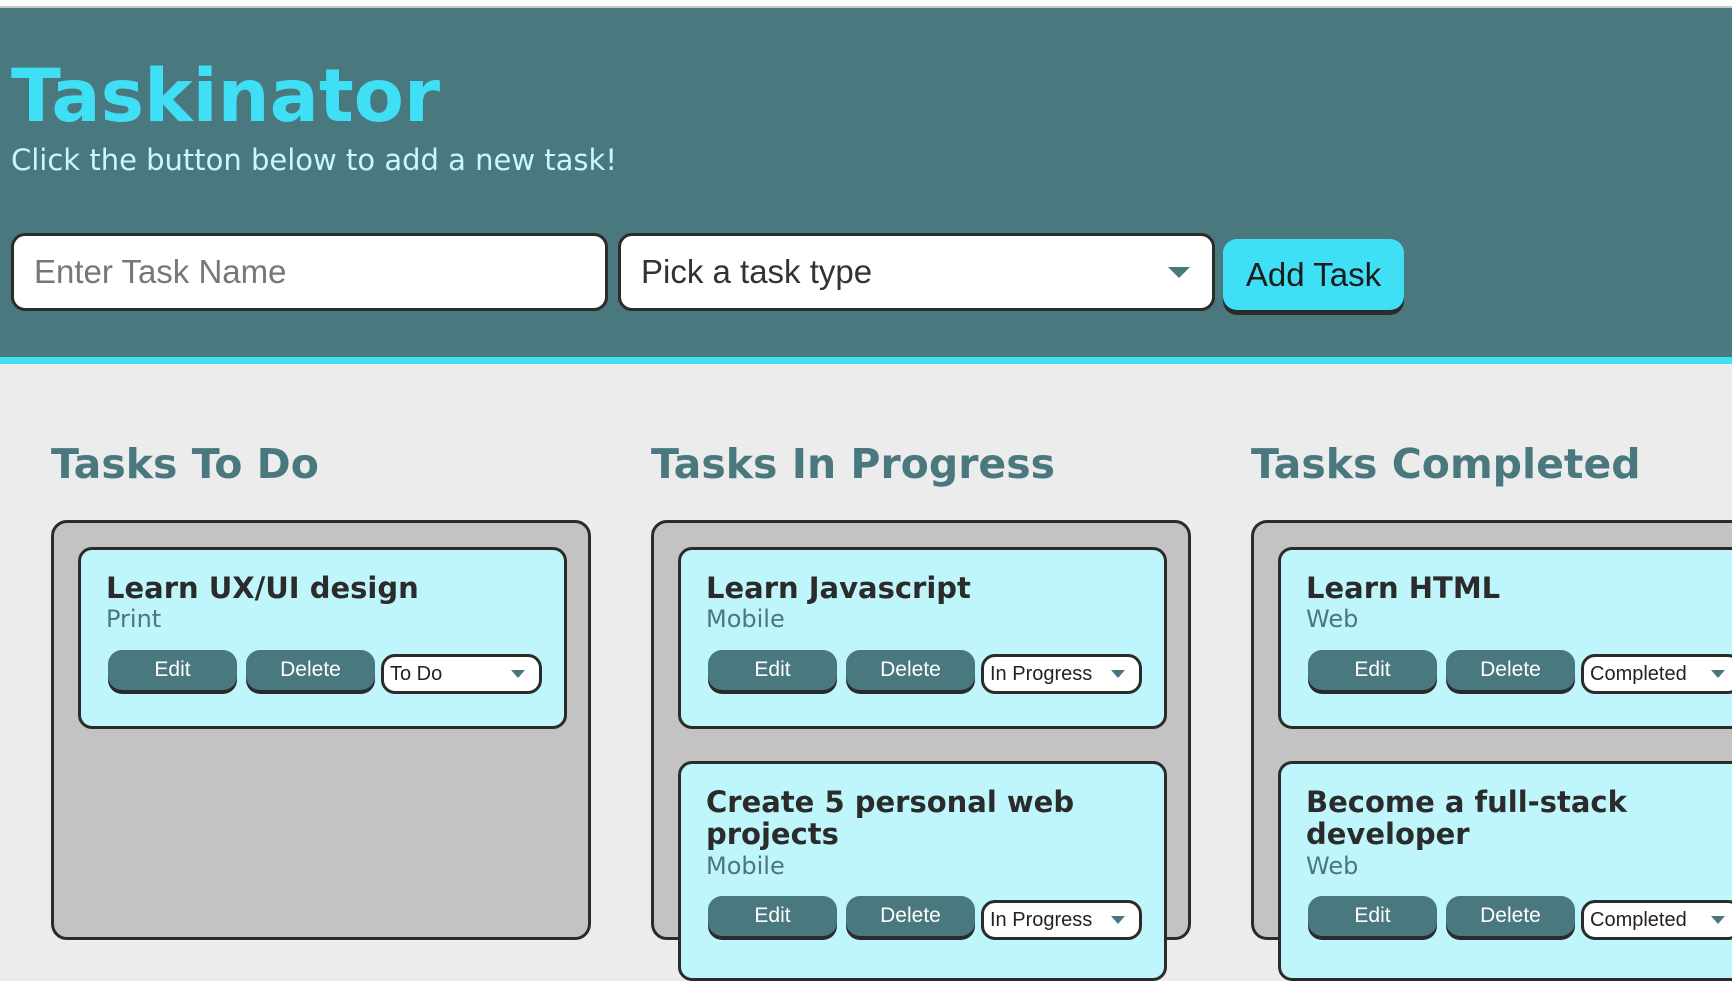 Image resolution: width=1732 pixels, height=981 pixels. What do you see at coordinates (1466, 818) in the screenshot?
I see `task-name: Become a full-stack developer` at bounding box center [1466, 818].